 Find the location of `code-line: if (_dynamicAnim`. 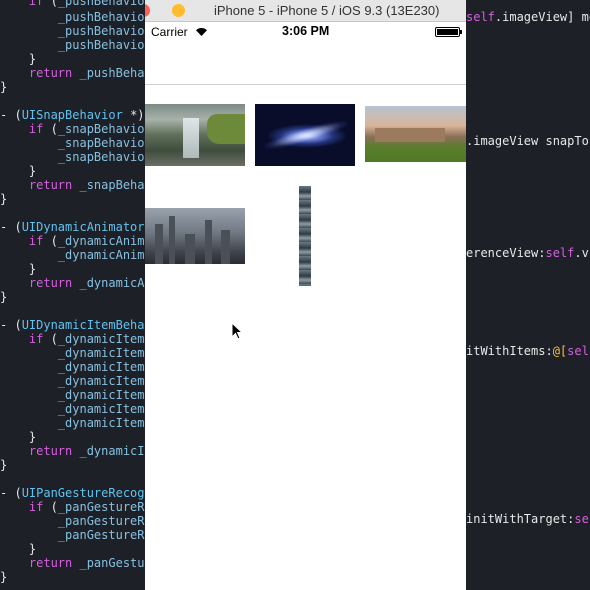

code-line: if (_dynamicAnim is located at coordinates (72, 241).